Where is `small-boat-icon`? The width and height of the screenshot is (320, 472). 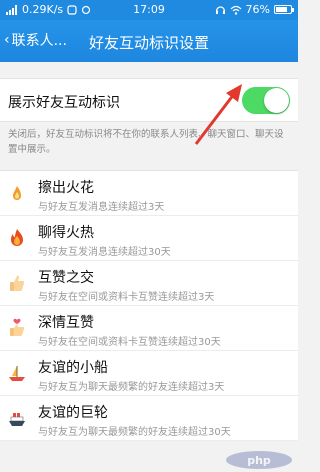
small-boat-icon is located at coordinates (17, 373).